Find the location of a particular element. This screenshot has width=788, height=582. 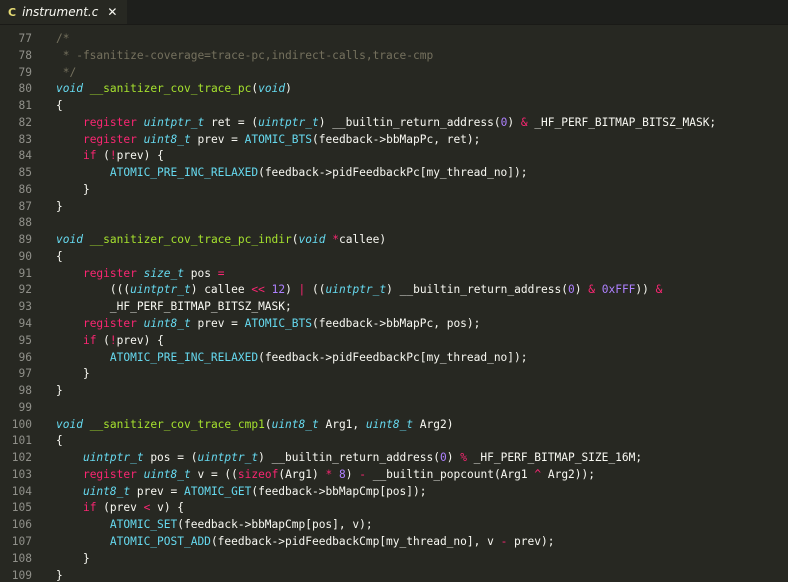

code-text: { is located at coordinates (59, 106).